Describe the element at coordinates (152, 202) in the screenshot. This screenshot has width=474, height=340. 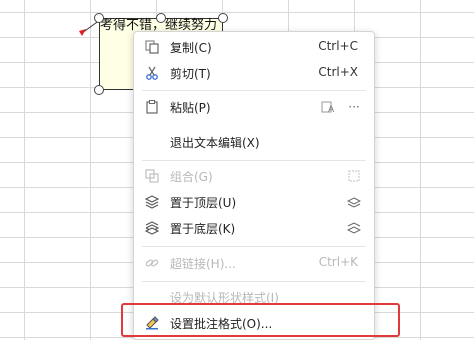
I see `bring-to-front-icon` at that location.